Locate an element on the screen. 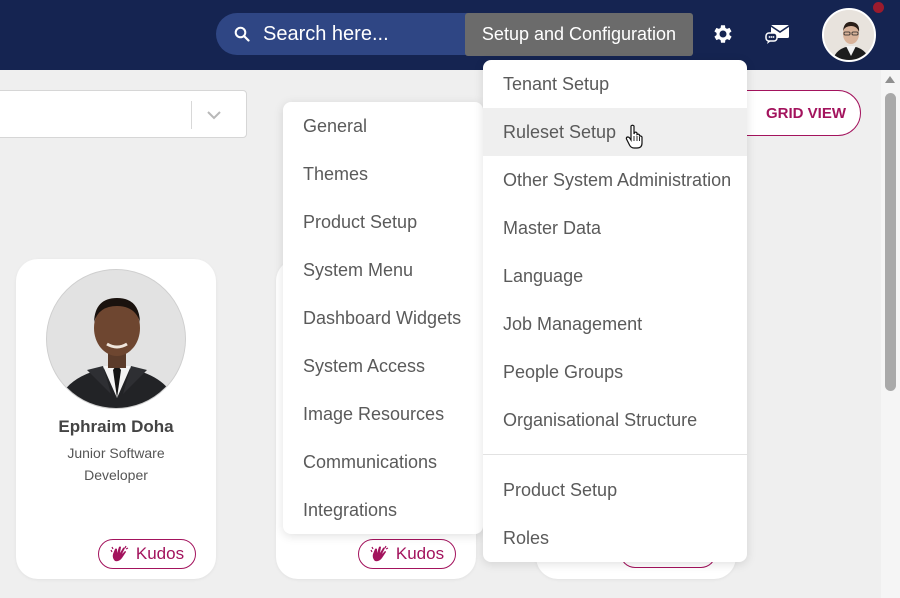 The height and width of the screenshot is (598, 900). setup-tooltip: Setup and Configuration is located at coordinates (579, 34).